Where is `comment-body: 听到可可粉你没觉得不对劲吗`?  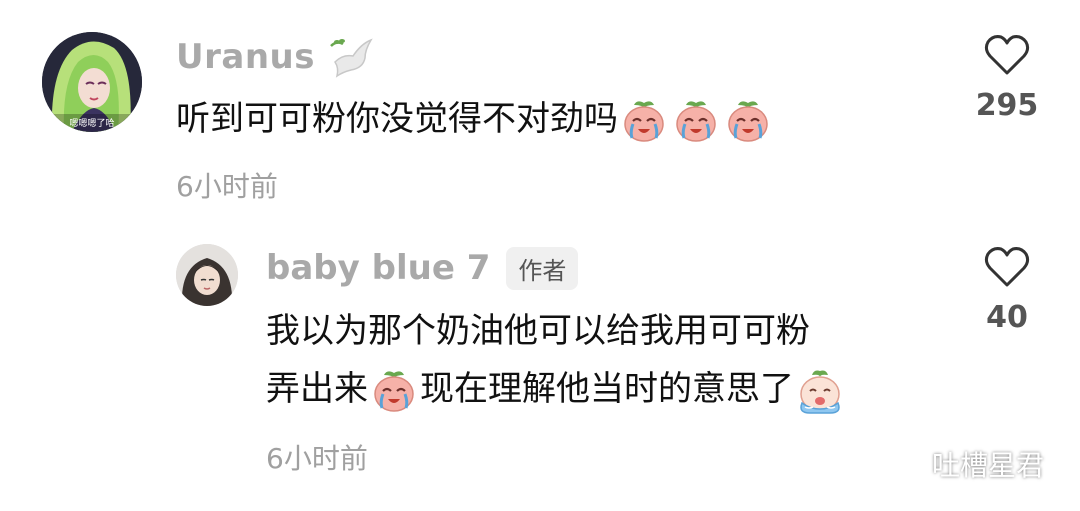 comment-body: 听到可可粉你没觉得不对劲吗 is located at coordinates (475, 119).